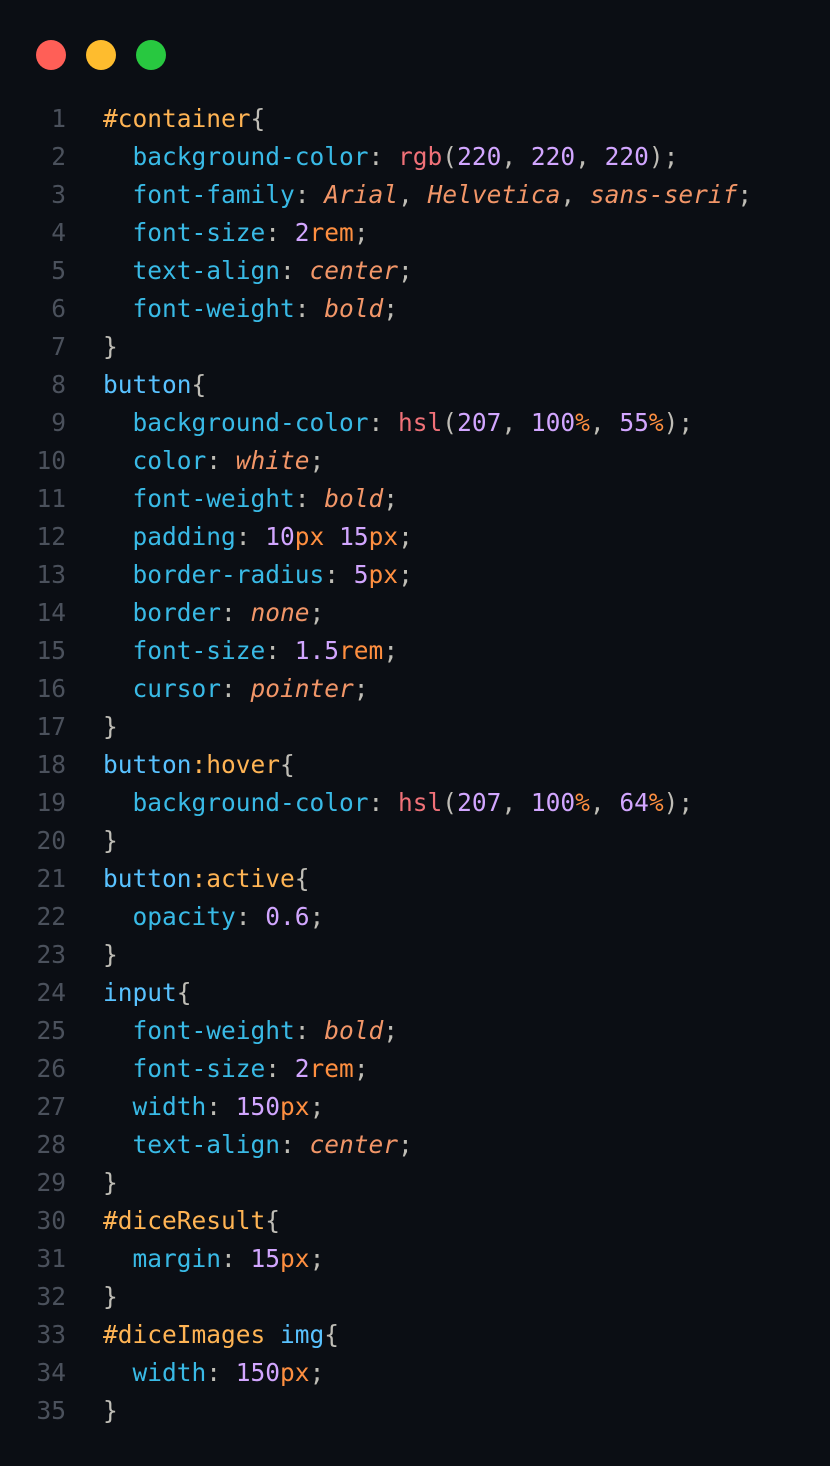 The width and height of the screenshot is (830, 1466). I want to click on line-text: input{, so click(147, 993).